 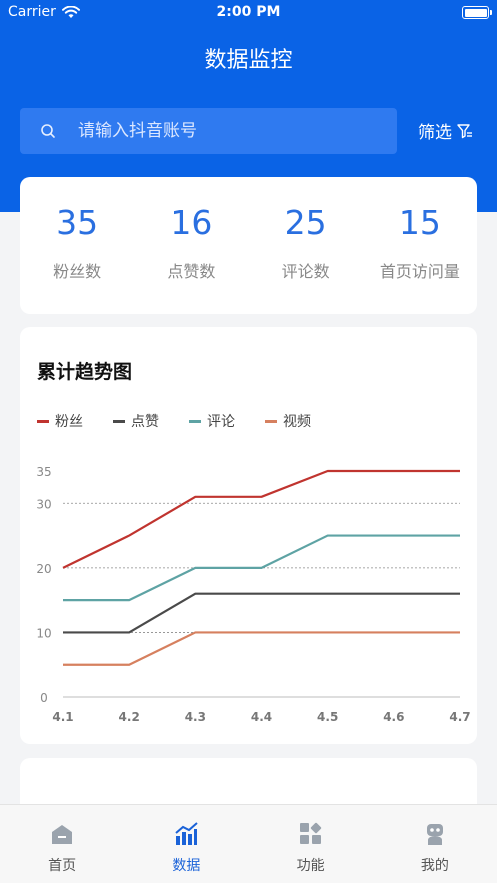 What do you see at coordinates (145, 422) in the screenshot?
I see `legend-label: 点赞` at bounding box center [145, 422].